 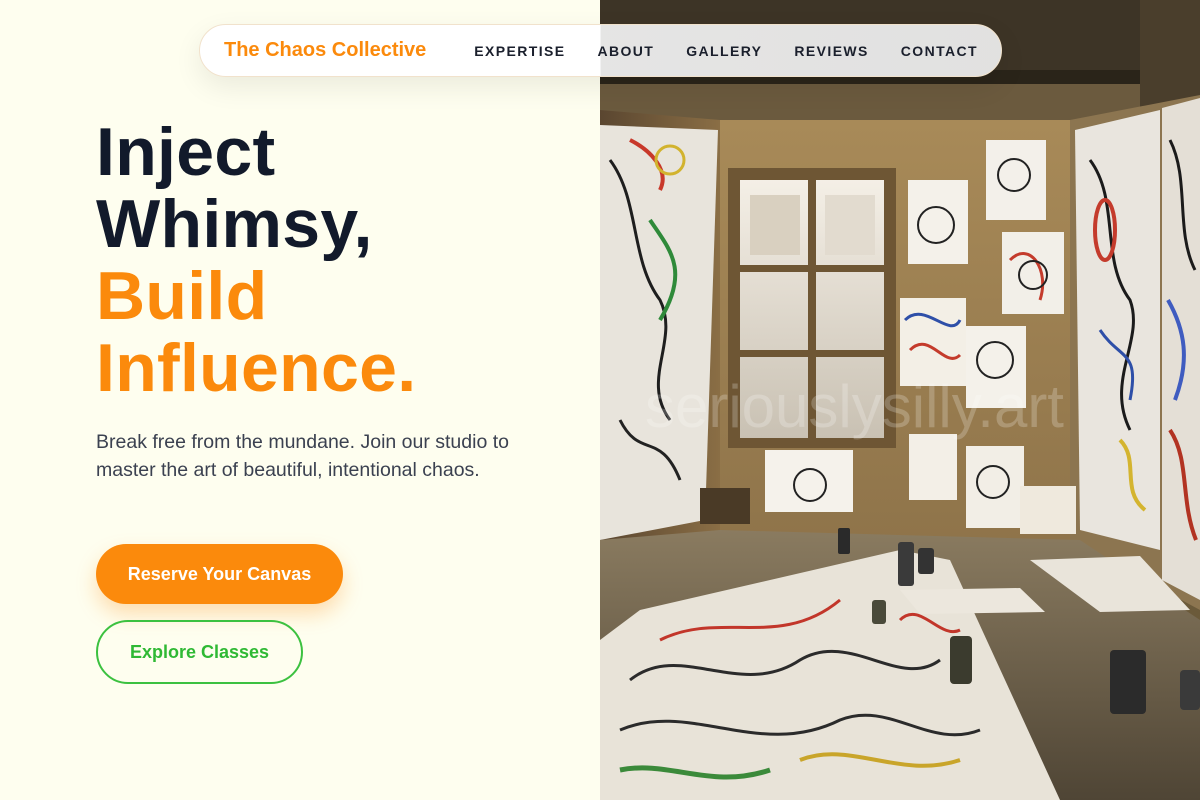 What do you see at coordinates (831, 51) in the screenshot?
I see `nav-link-reviews: REVIEWS` at bounding box center [831, 51].